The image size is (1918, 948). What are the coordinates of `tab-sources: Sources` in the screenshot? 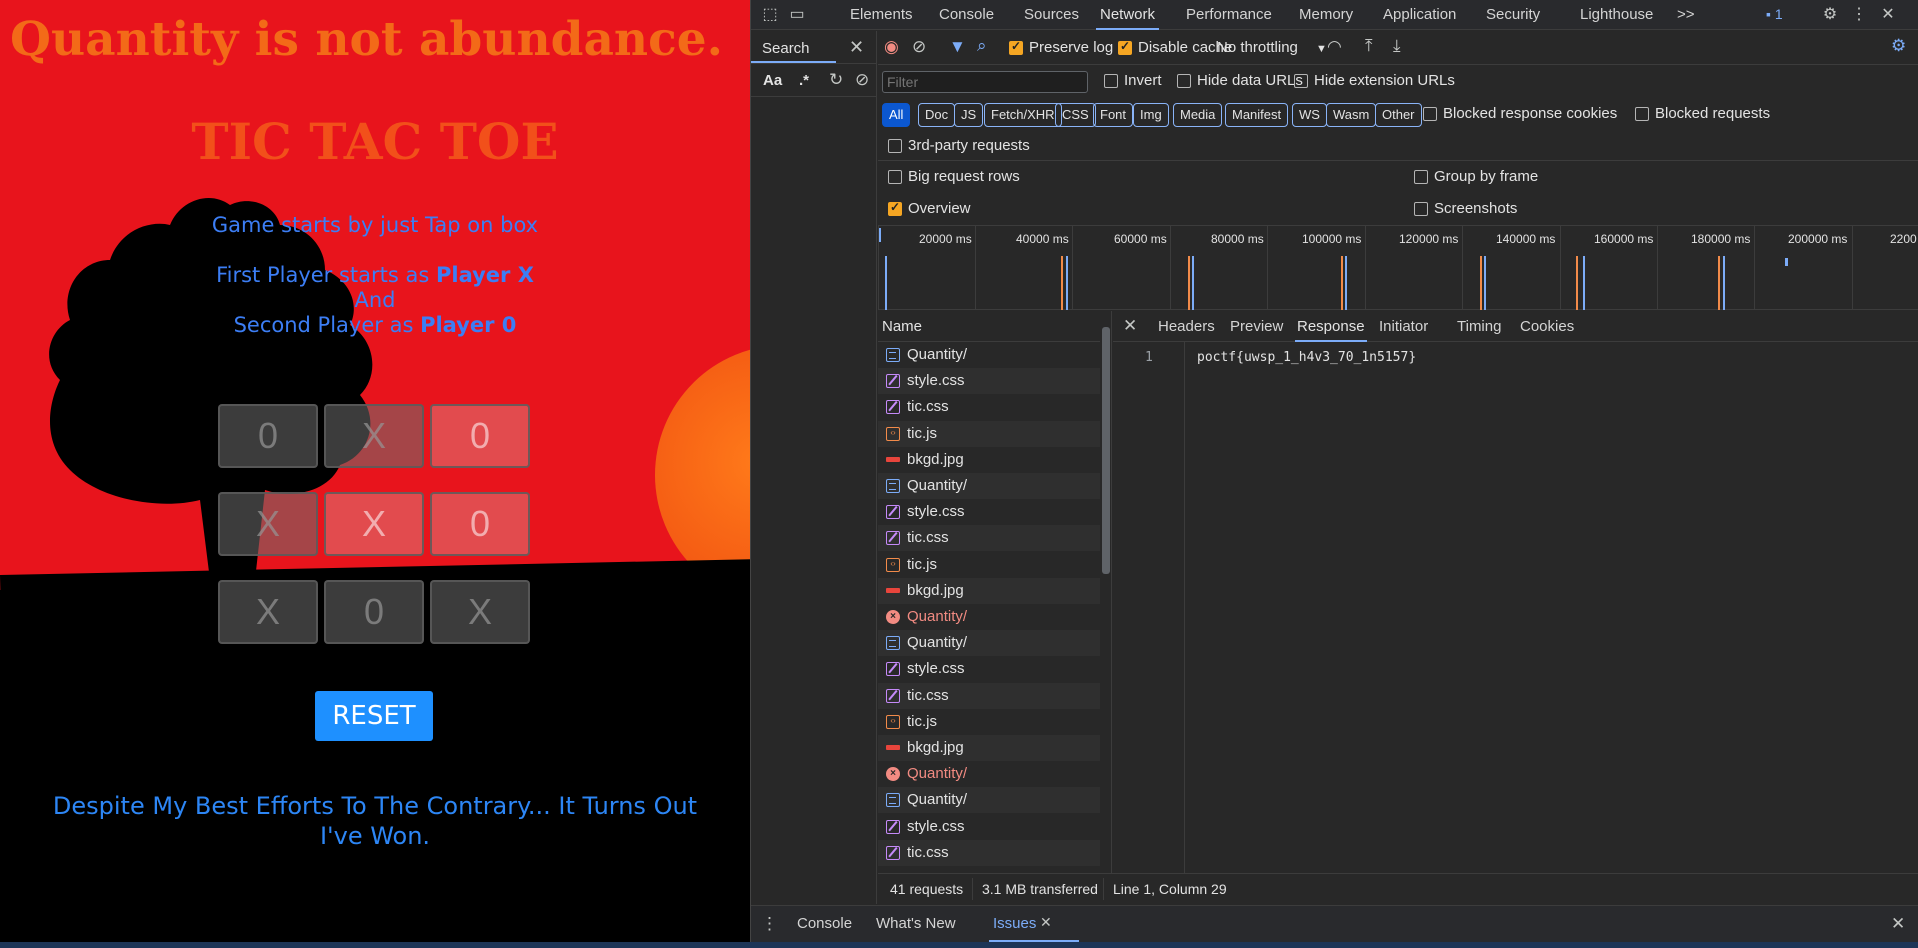 It's located at (1051, 15).